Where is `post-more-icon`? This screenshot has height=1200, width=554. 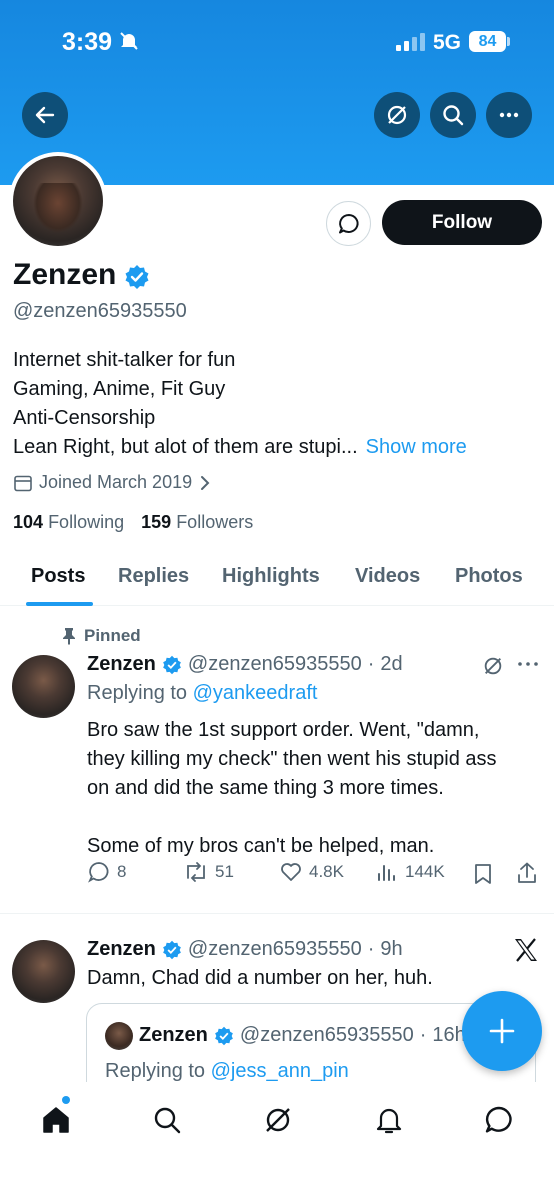
post-more-icon is located at coordinates (528, 664).